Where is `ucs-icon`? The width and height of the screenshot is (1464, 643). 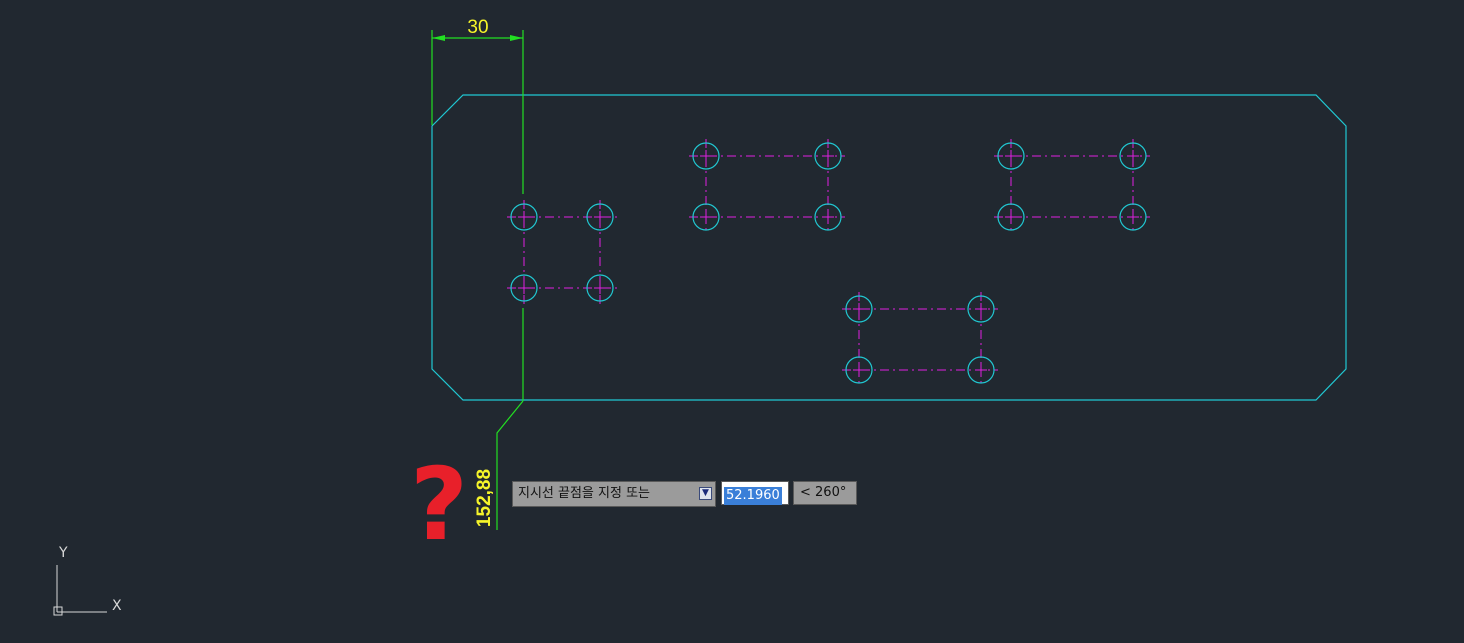 ucs-icon is located at coordinates (80, 590).